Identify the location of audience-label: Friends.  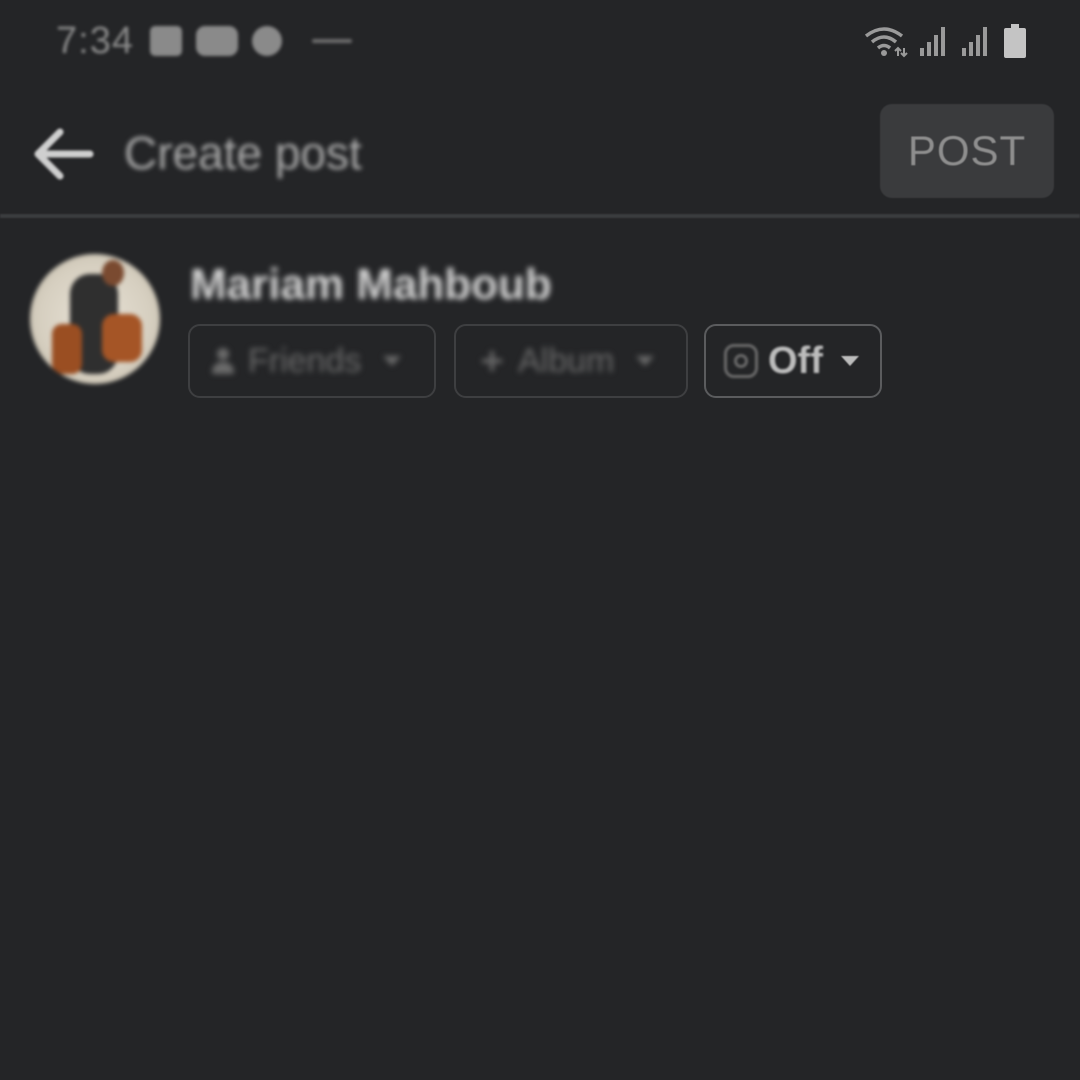
(305, 360).